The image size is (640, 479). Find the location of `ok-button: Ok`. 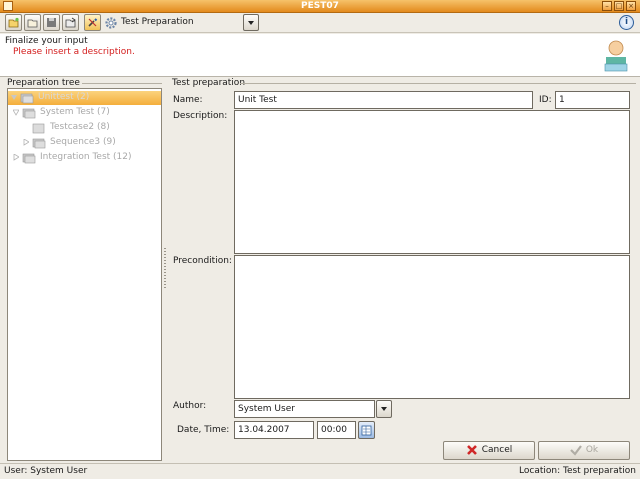

ok-button: Ok is located at coordinates (584, 450).